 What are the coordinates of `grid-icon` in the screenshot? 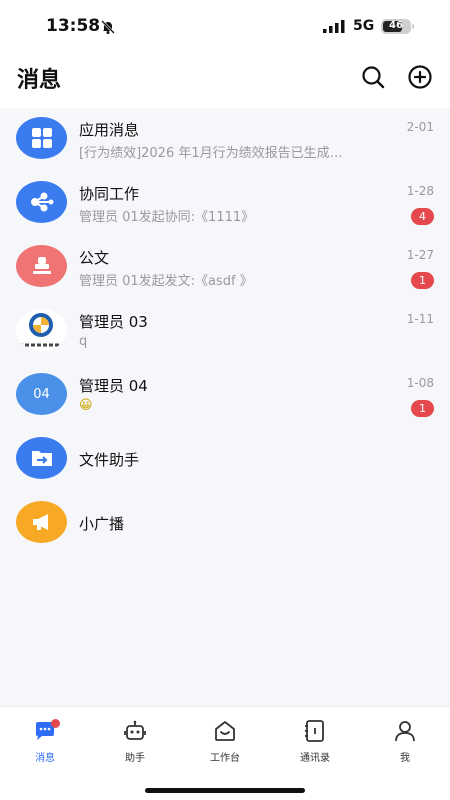 It's located at (41, 138).